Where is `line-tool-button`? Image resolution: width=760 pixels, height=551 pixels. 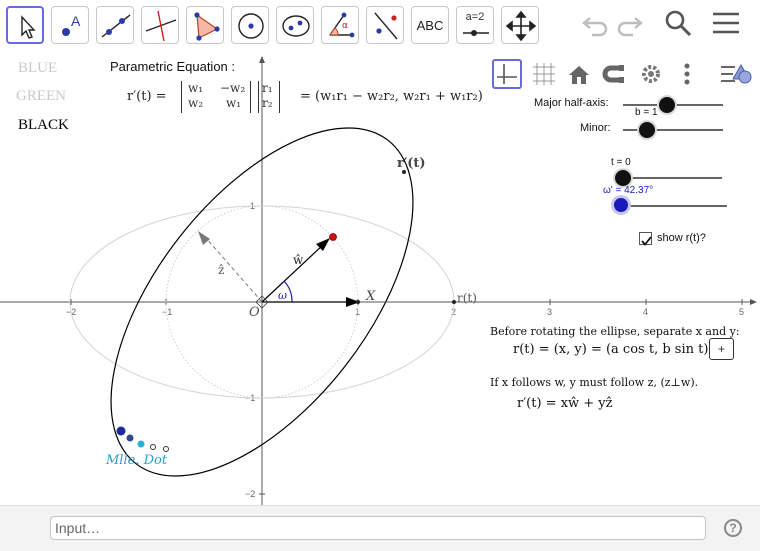
line-tool-button is located at coordinates (115, 25).